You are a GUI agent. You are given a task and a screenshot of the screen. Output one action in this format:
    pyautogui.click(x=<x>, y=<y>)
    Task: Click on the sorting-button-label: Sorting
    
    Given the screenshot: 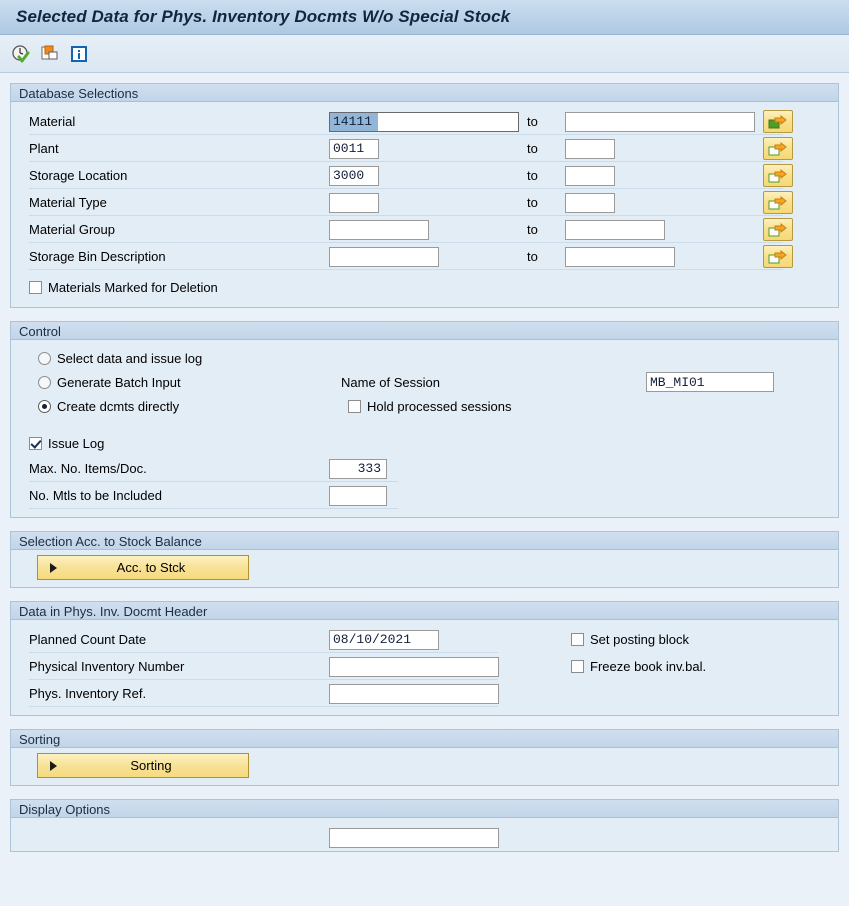 What is the action you would take?
    pyautogui.click(x=151, y=765)
    